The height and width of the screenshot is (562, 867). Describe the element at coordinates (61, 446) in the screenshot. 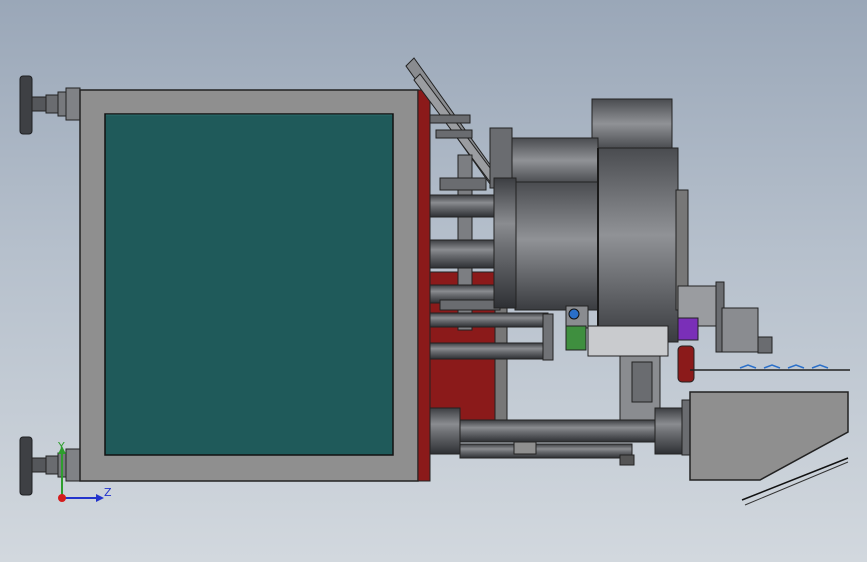

I see `y-axis-label: Y` at that location.